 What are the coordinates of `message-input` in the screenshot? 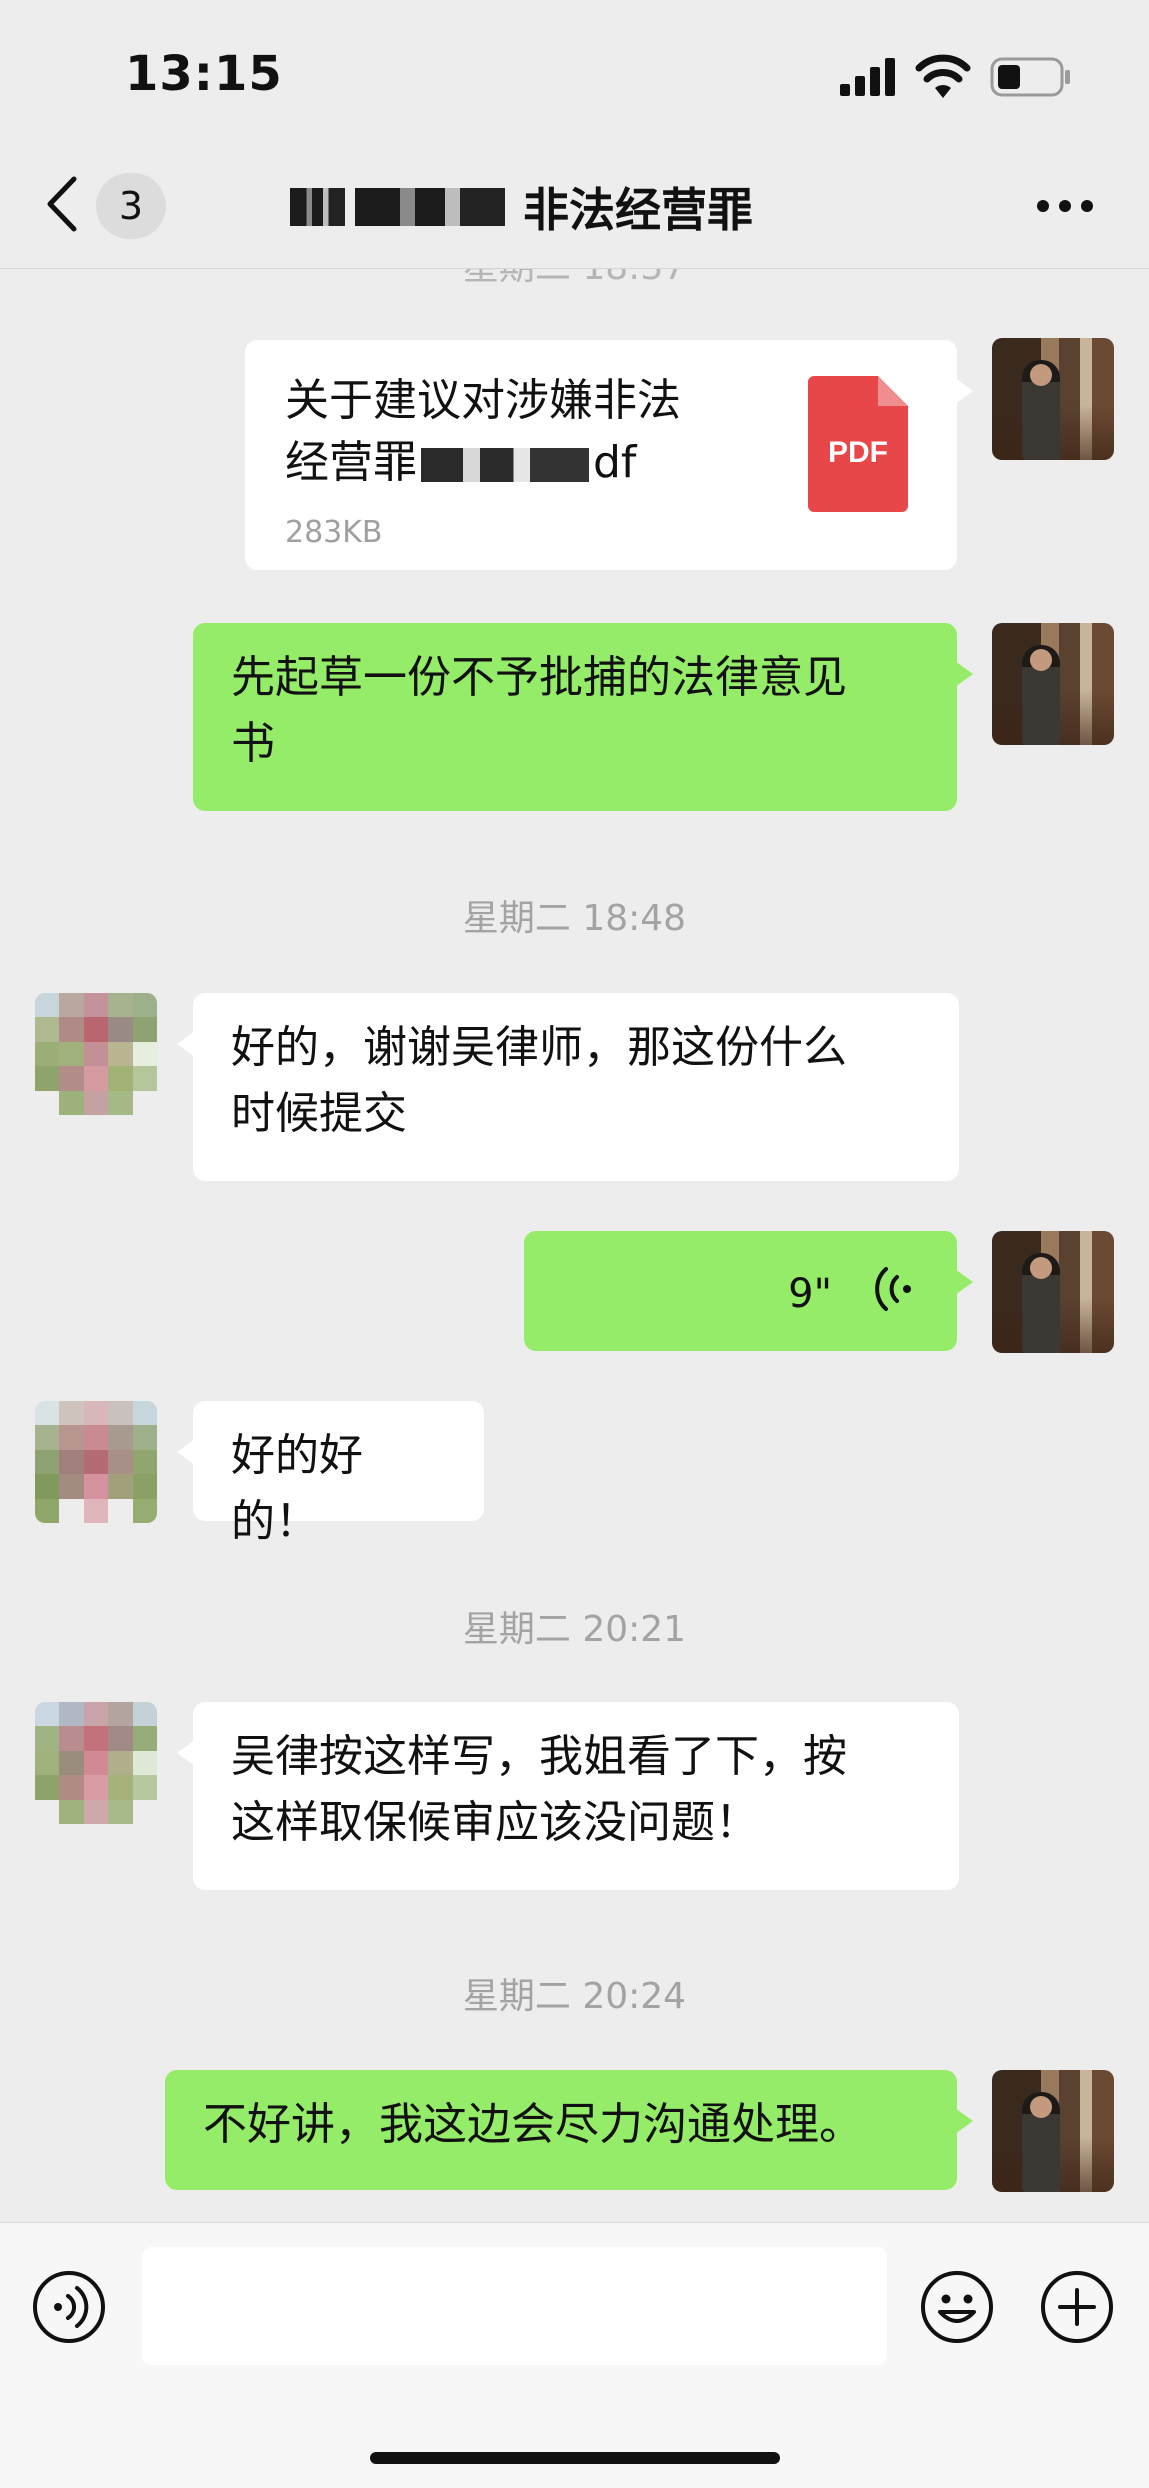 It's located at (514, 2306).